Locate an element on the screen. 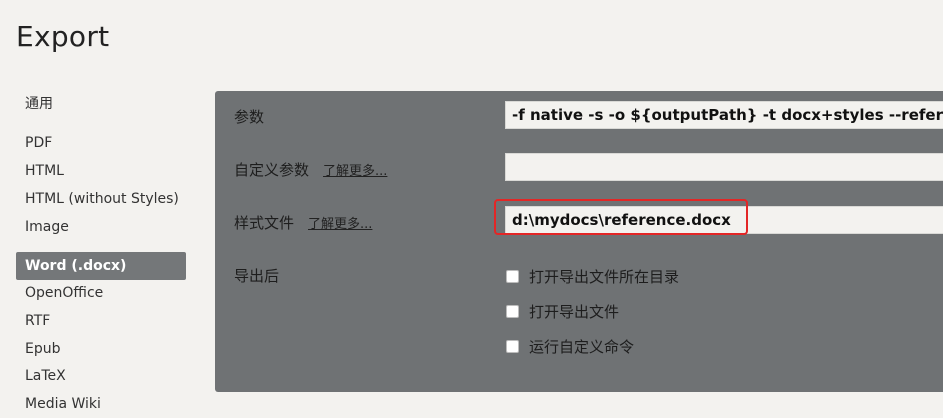 This screenshot has height=418, width=943. page-title: Export is located at coordinates (63, 36).